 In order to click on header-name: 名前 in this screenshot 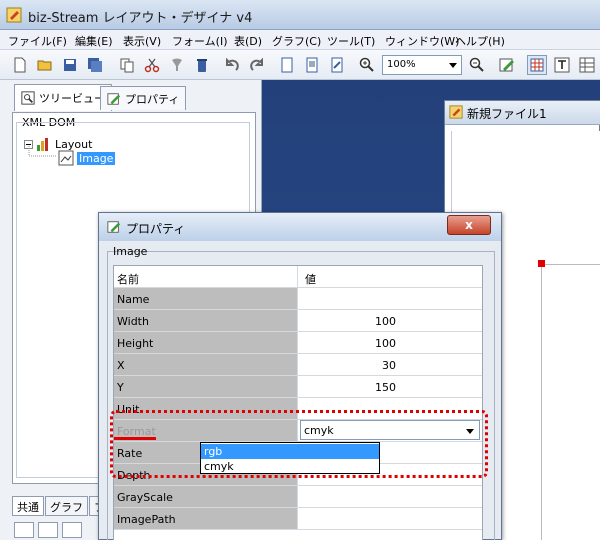, I will do `click(206, 276)`.